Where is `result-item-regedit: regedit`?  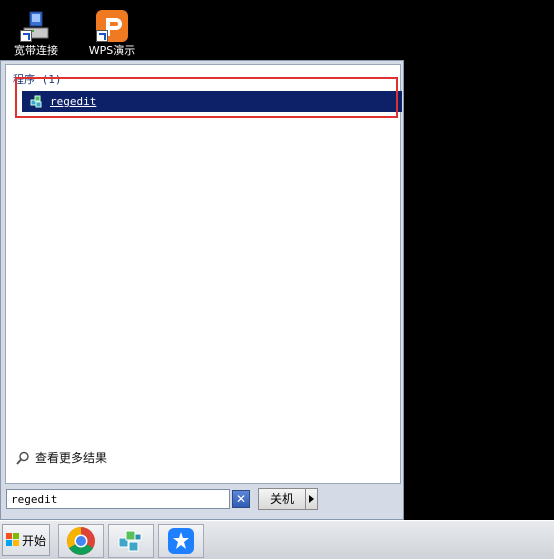
result-item-regedit: regedit is located at coordinates (212, 101).